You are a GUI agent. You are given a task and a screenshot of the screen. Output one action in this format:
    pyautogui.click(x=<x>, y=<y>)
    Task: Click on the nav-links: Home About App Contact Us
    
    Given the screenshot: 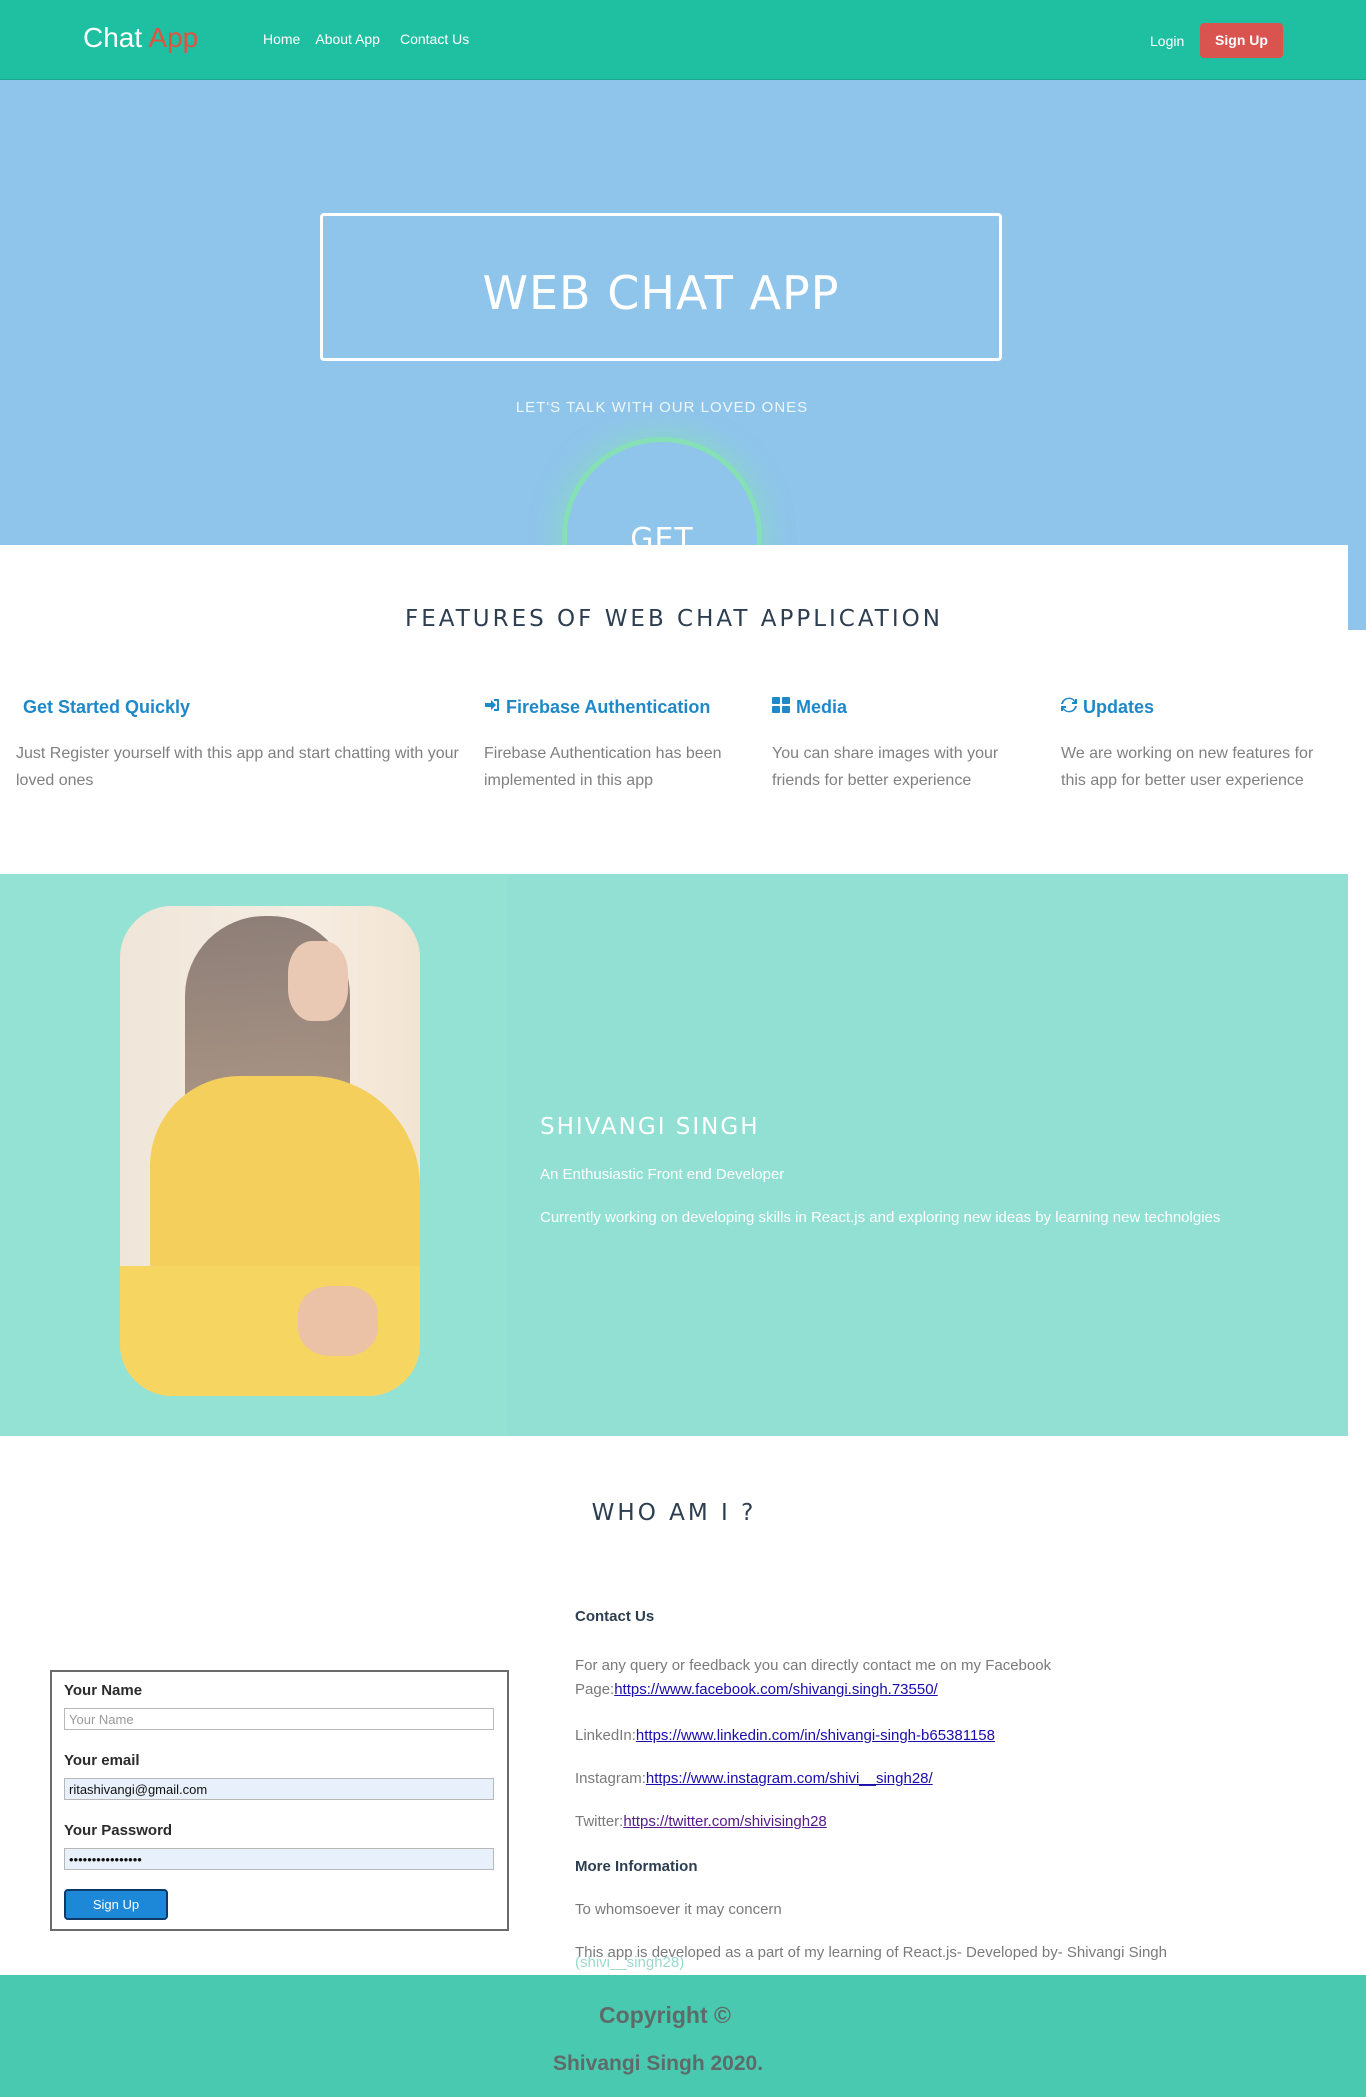 What is the action you would take?
    pyautogui.click(x=373, y=39)
    